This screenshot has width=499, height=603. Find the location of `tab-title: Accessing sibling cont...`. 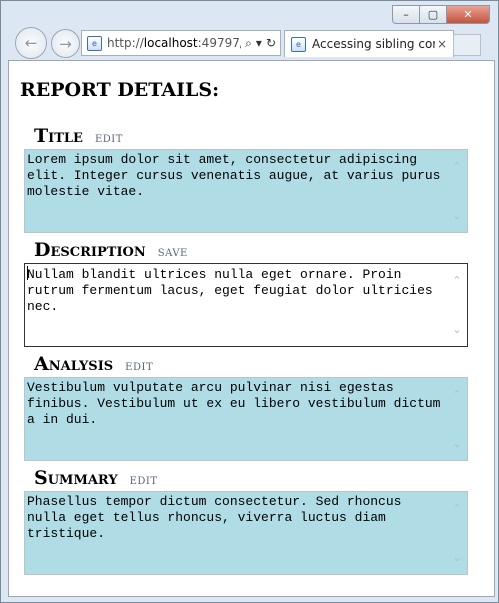

tab-title: Accessing sibling cont... is located at coordinates (373, 44).